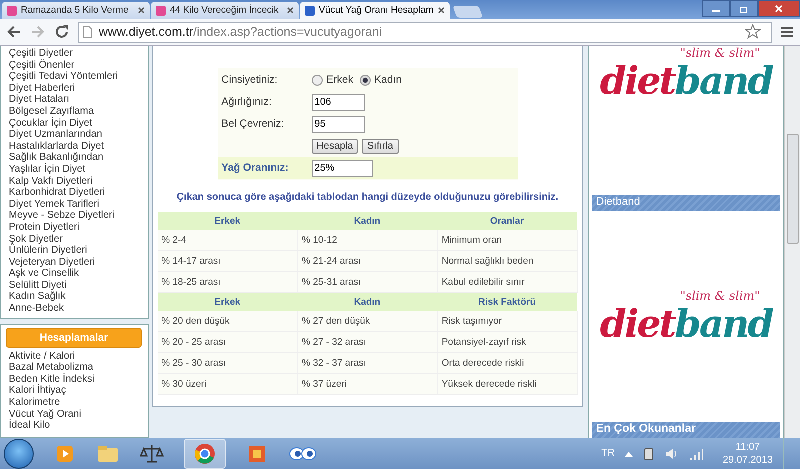  What do you see at coordinates (256, 168) in the screenshot?
I see `result-label: Yağ Oranınız:` at bounding box center [256, 168].